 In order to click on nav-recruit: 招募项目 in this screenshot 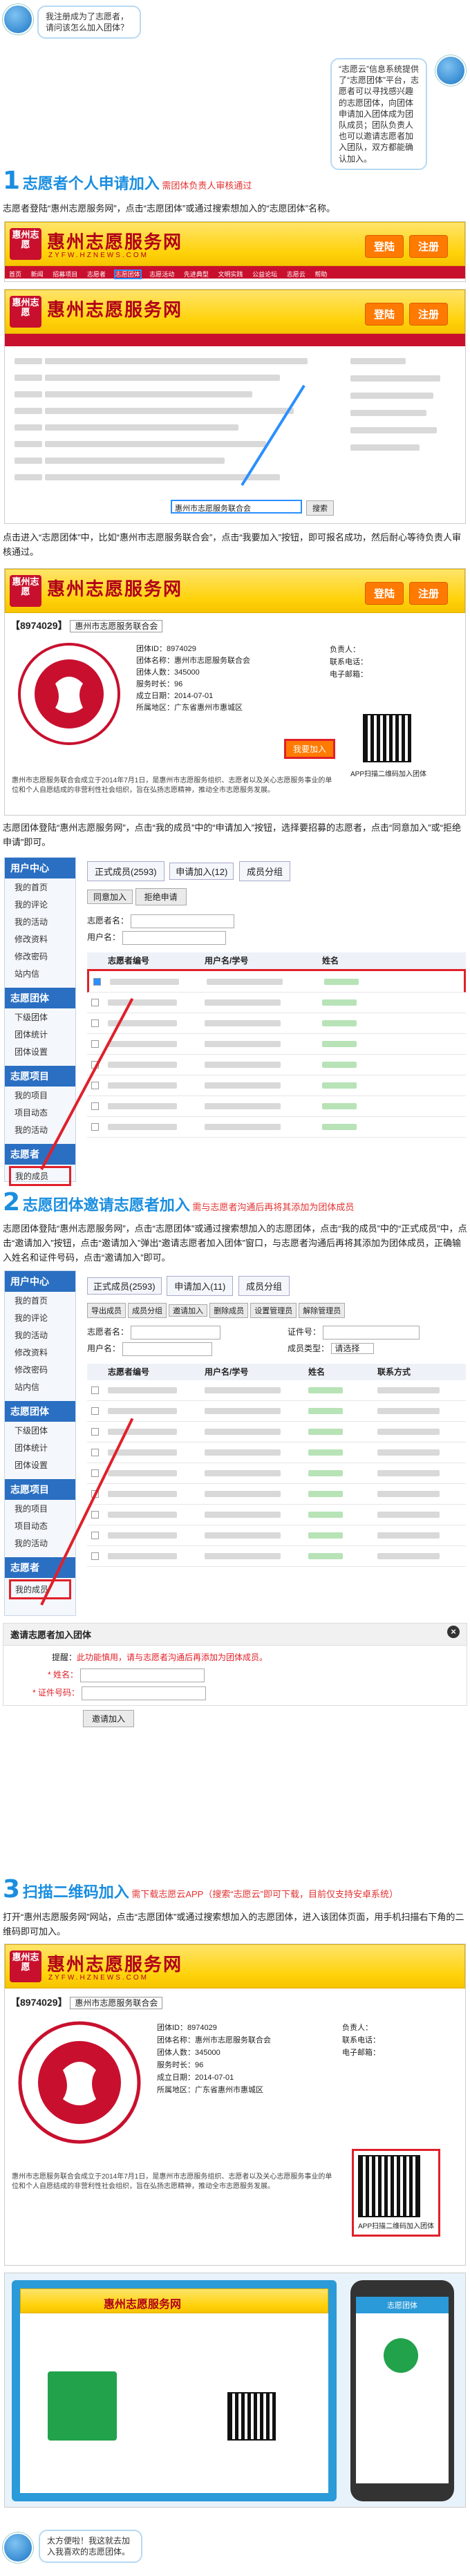, I will do `click(65, 274)`.